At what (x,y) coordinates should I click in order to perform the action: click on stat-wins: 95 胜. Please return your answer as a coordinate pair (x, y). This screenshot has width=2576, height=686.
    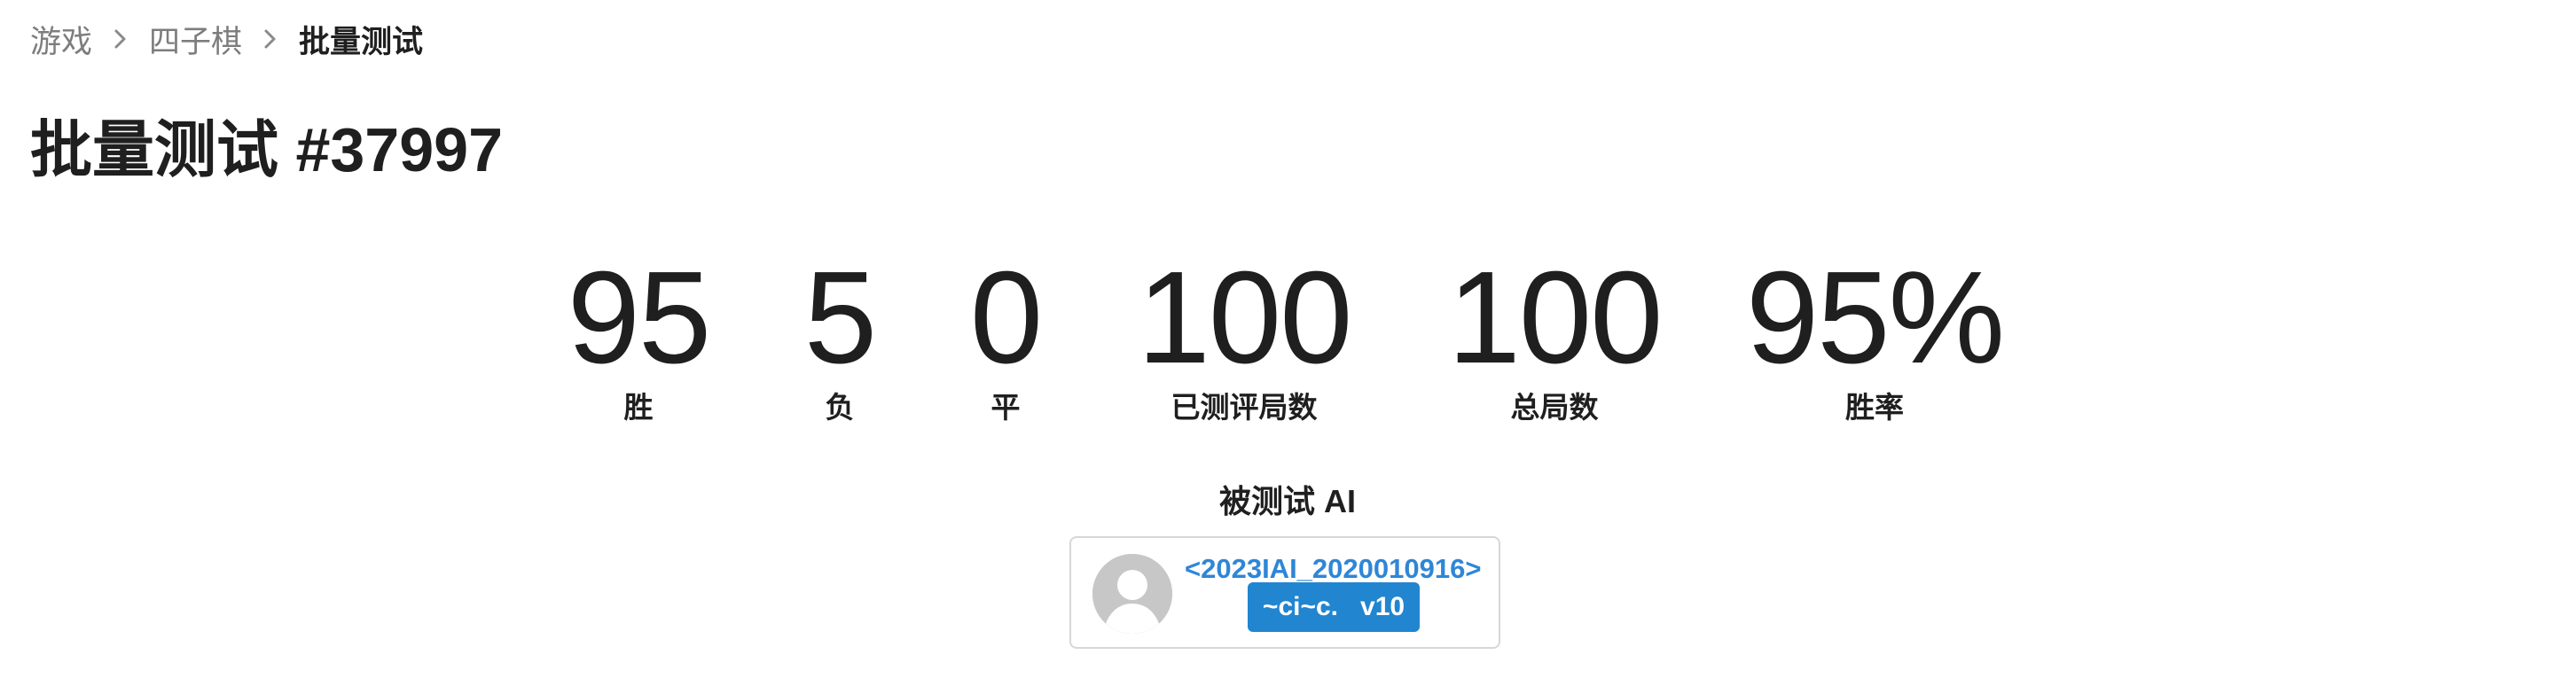
    Looking at the image, I should click on (639, 335).